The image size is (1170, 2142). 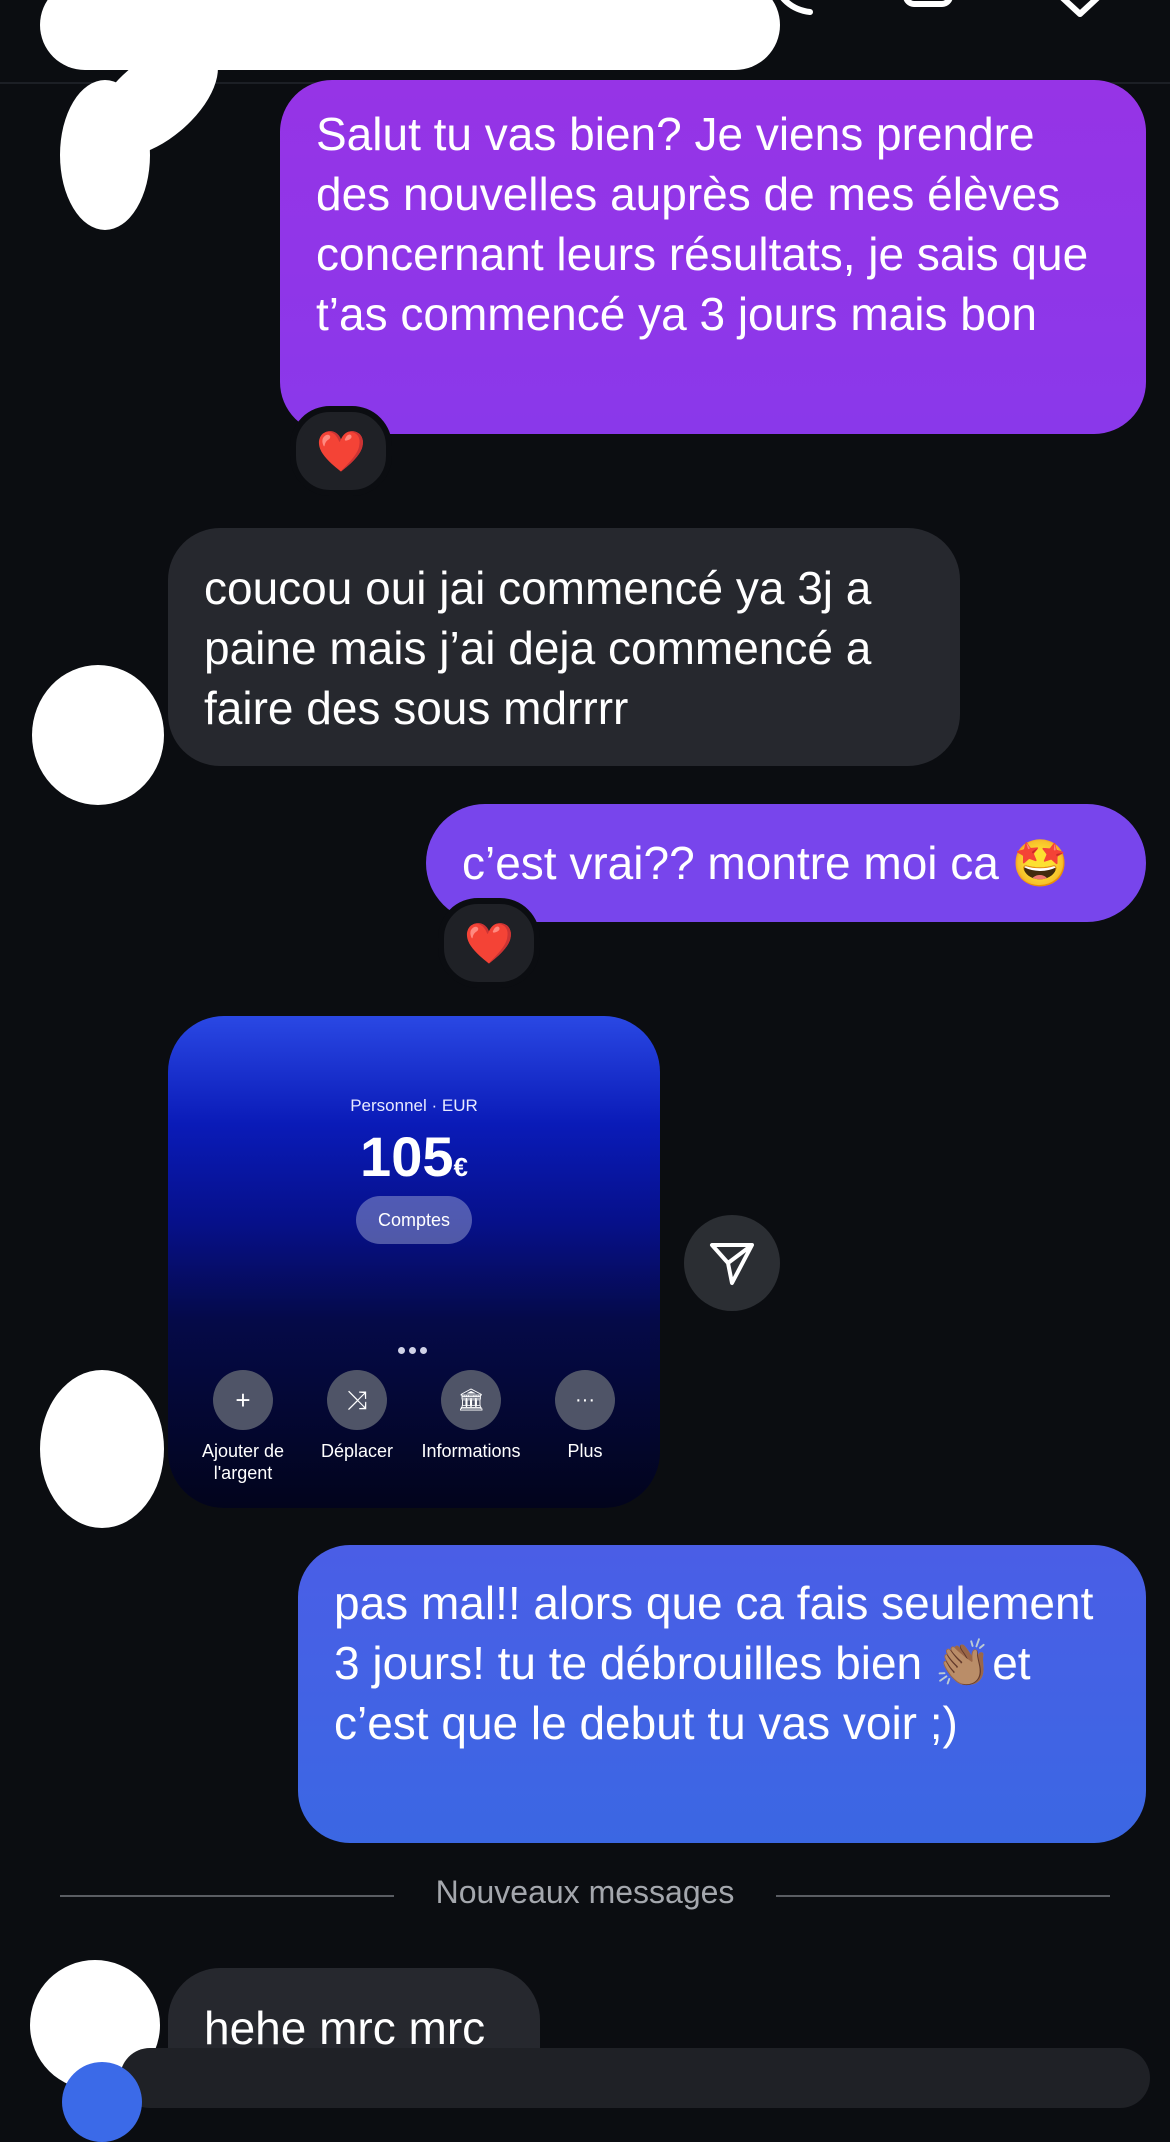 I want to click on action-more: ··· Plus, so click(x=585, y=1416).